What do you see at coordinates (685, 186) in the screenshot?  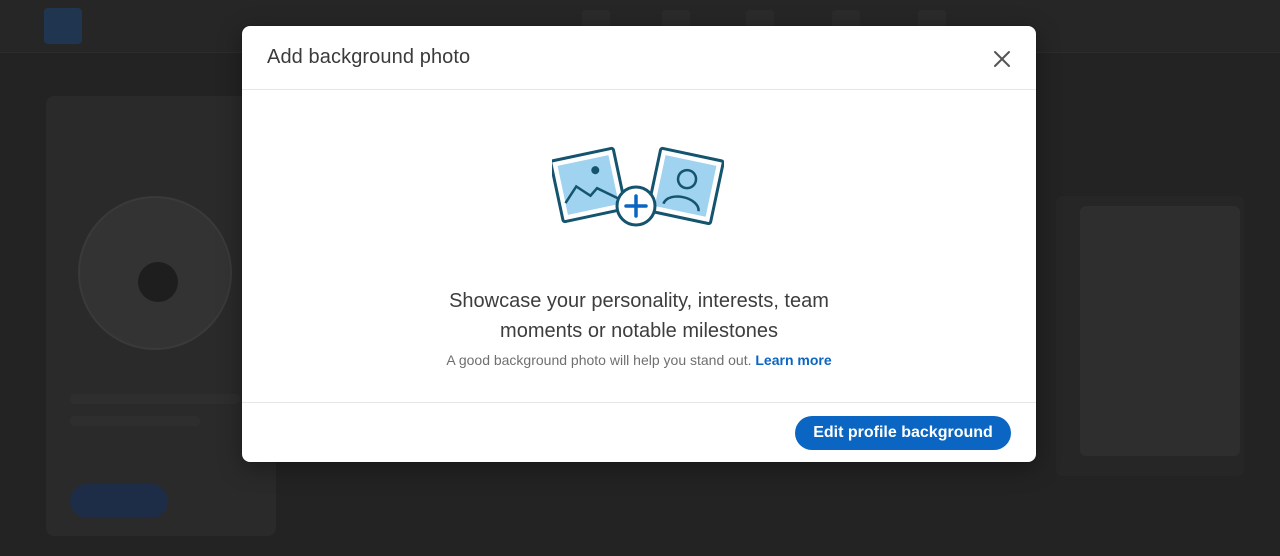 I see `person-photo-icon` at bounding box center [685, 186].